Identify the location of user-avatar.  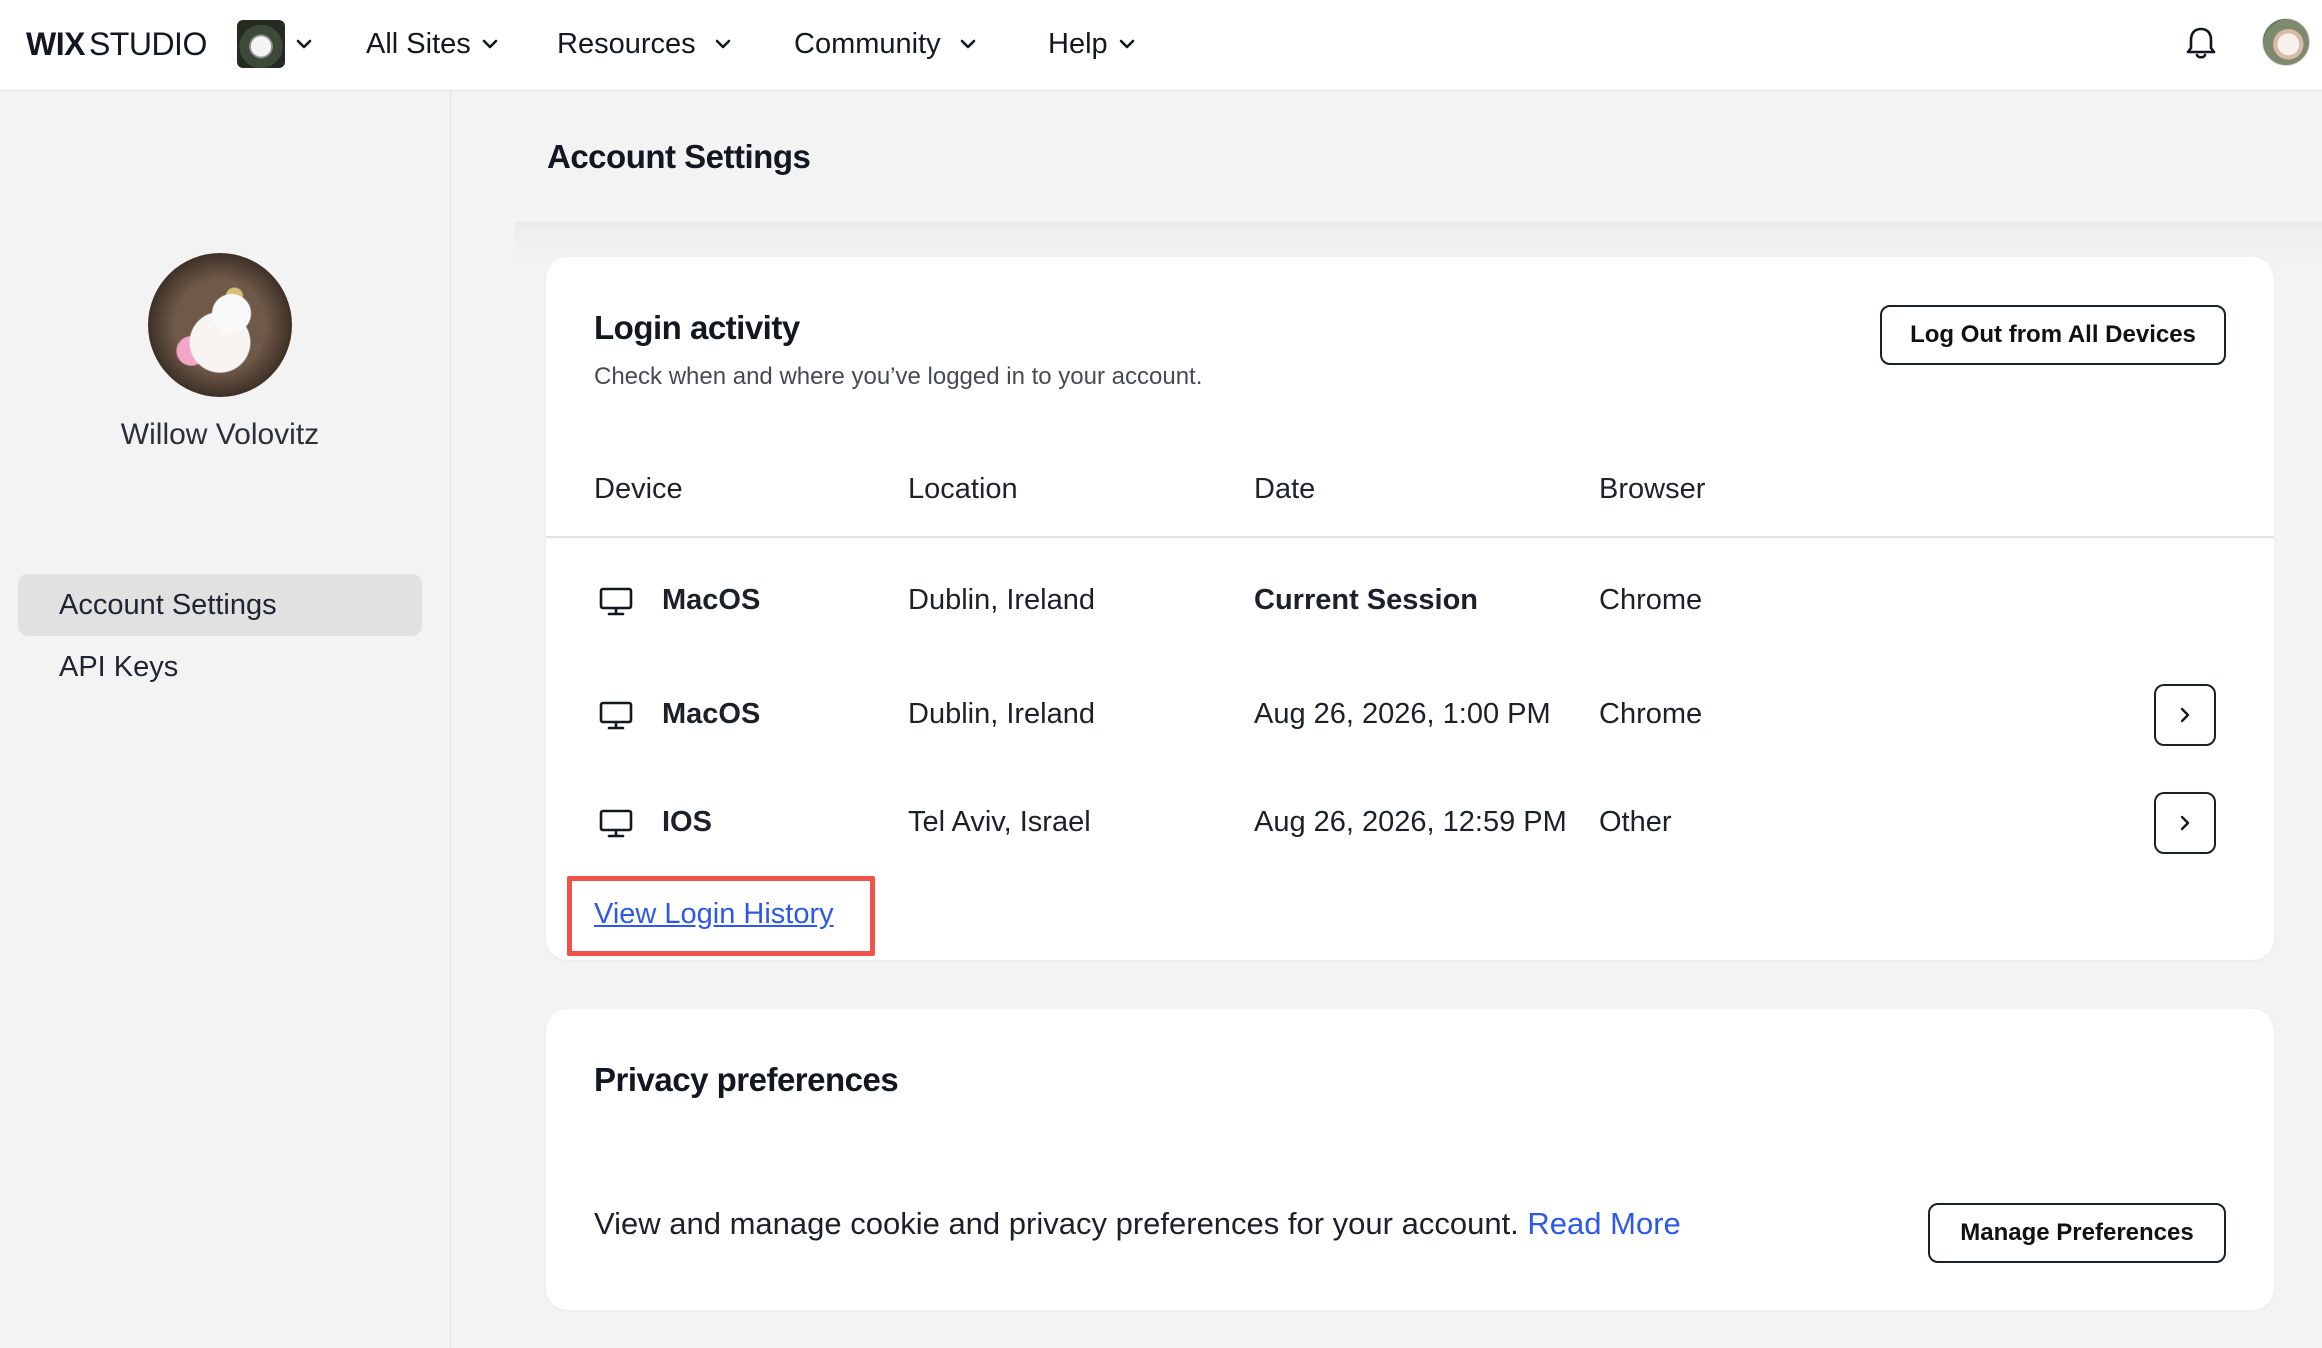
(2286, 42).